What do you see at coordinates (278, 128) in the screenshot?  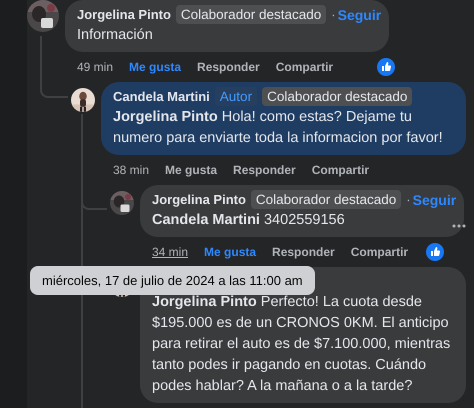 I see `comment-text: Jorgelina Pinto Hola! como estas? Dejame tu numero para enviarte toda la informacion por favor!` at bounding box center [278, 128].